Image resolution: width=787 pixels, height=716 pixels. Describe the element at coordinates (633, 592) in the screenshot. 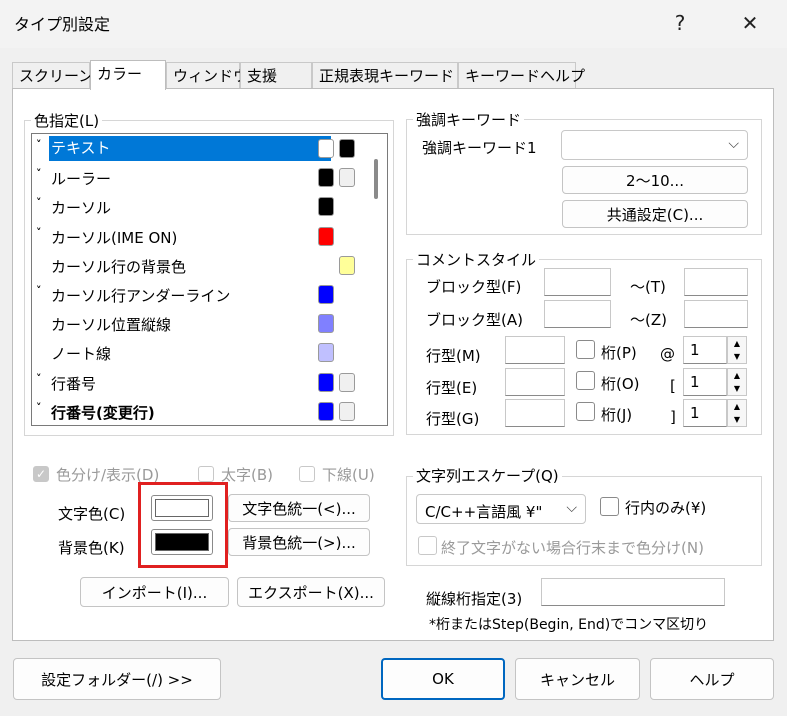

I see `vline-input` at that location.